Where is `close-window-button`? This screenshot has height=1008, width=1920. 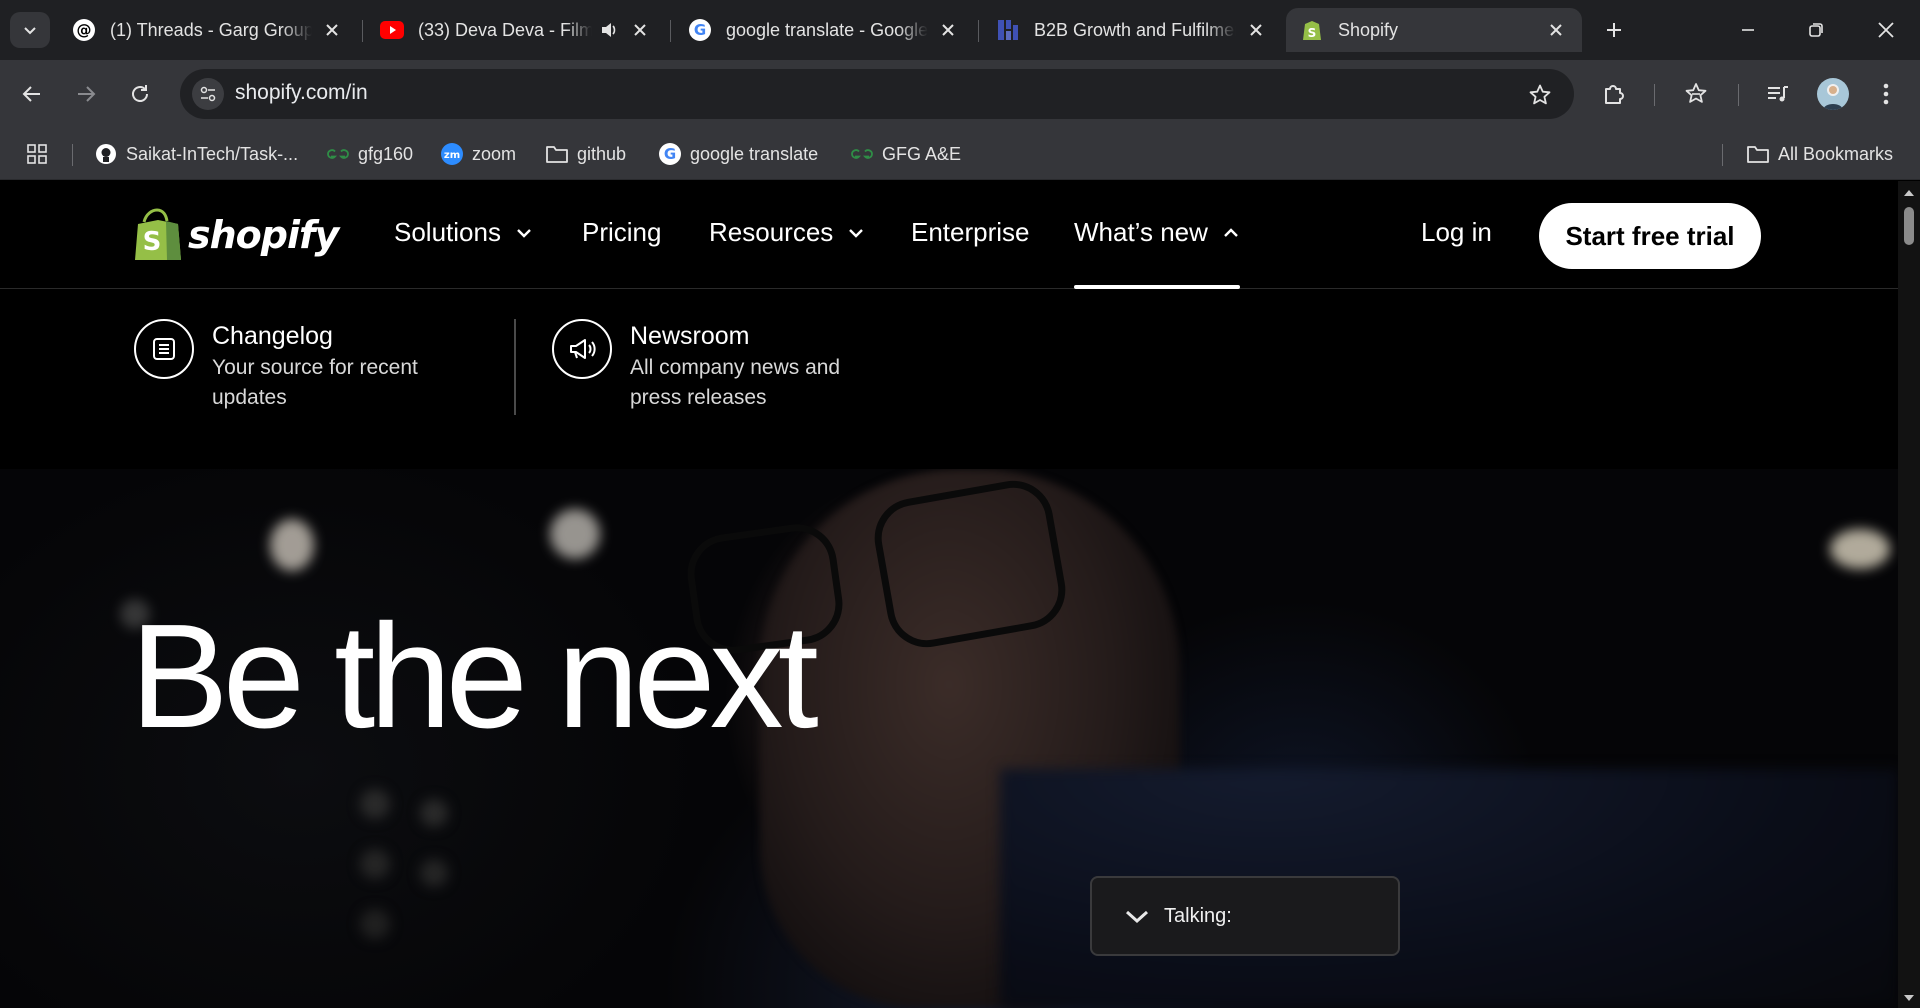 close-window-button is located at coordinates (1886, 30).